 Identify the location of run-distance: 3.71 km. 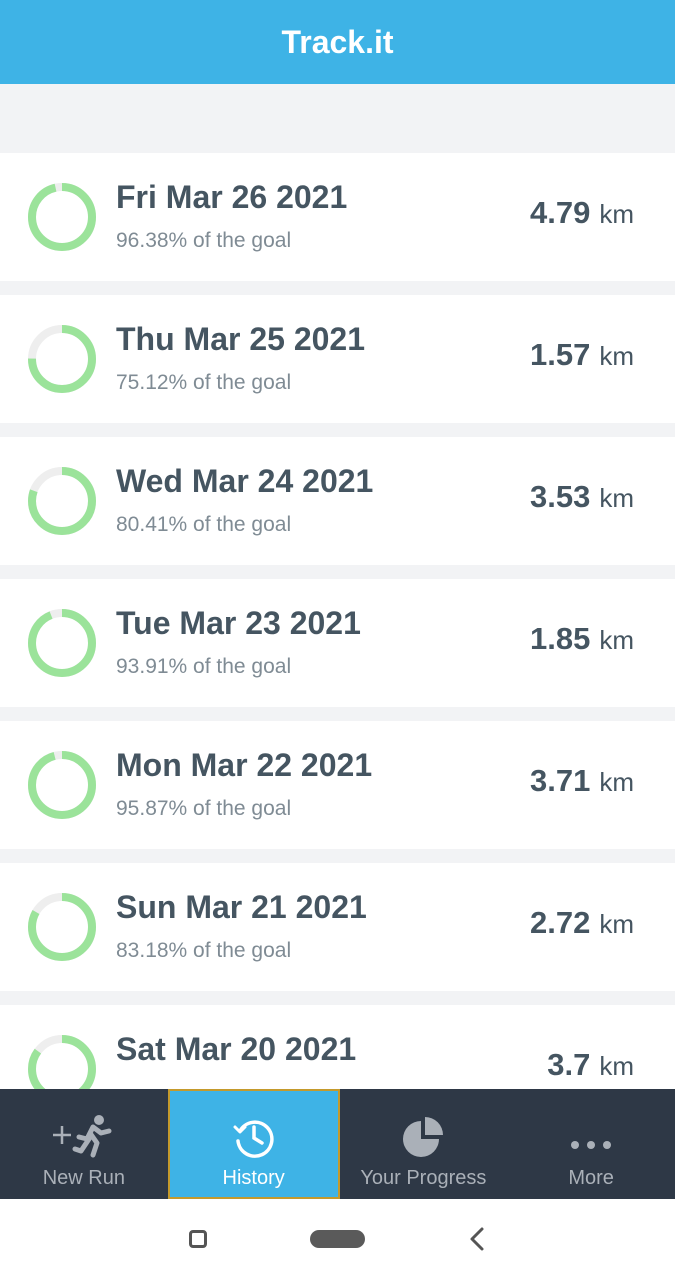
(582, 781).